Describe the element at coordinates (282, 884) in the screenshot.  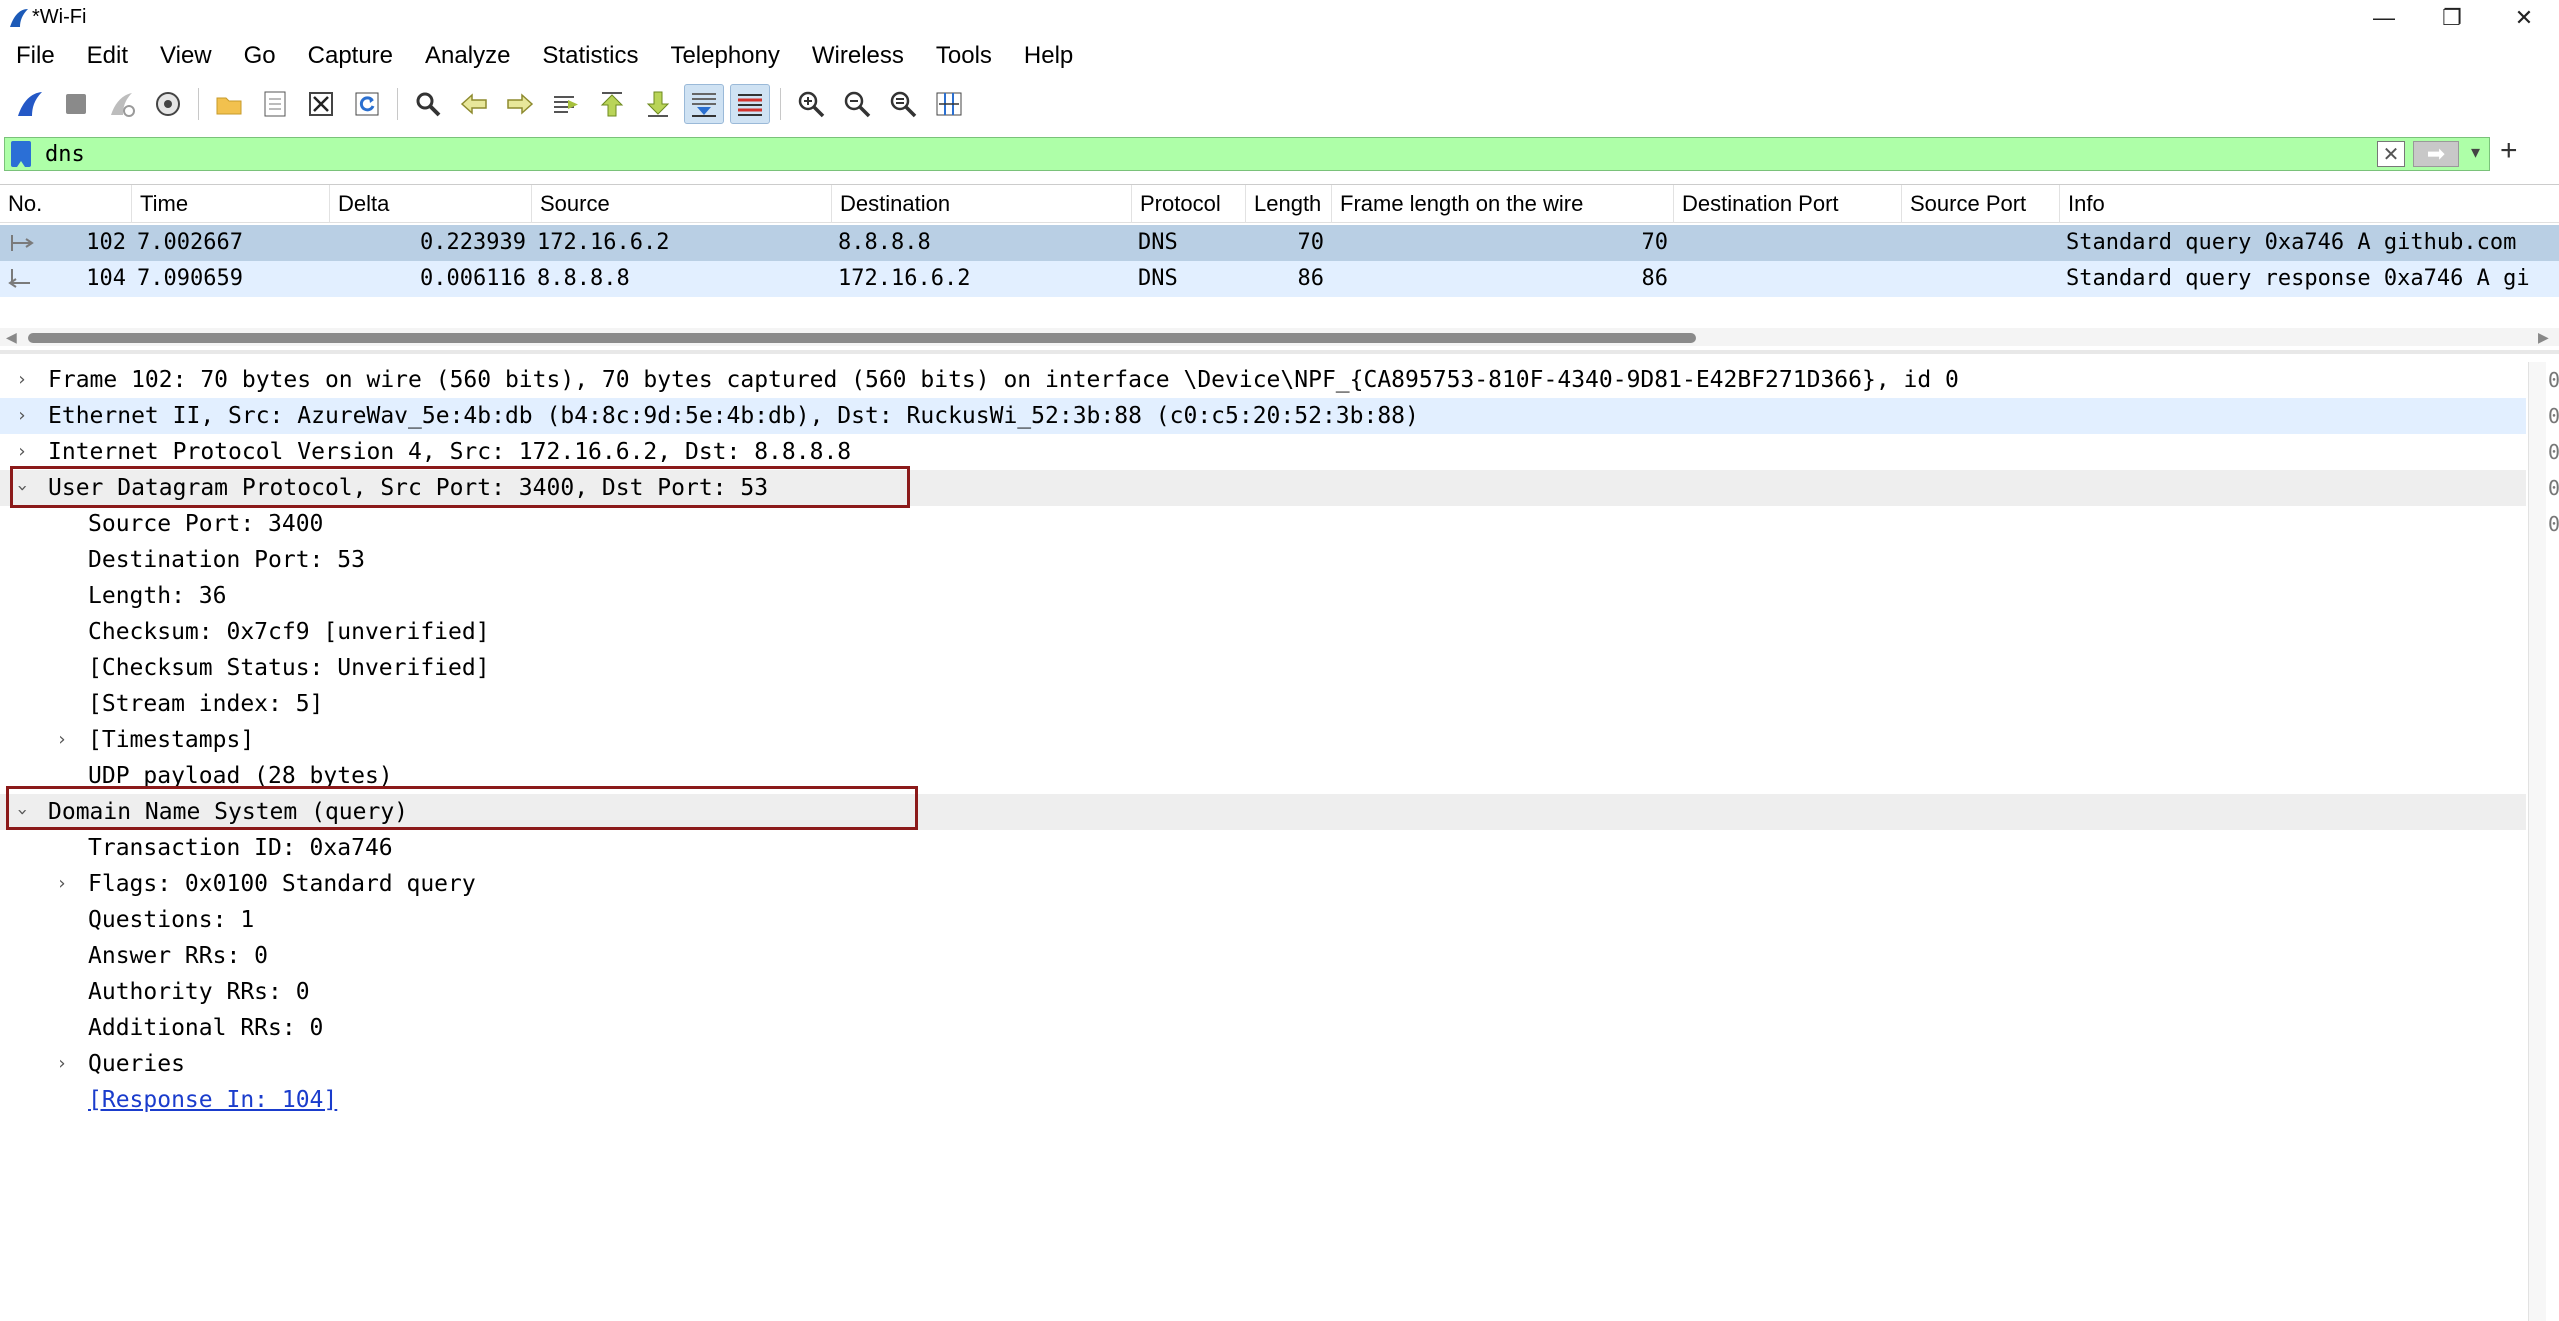
I see `field-label: Flags: 0x0100 Standard query` at that location.